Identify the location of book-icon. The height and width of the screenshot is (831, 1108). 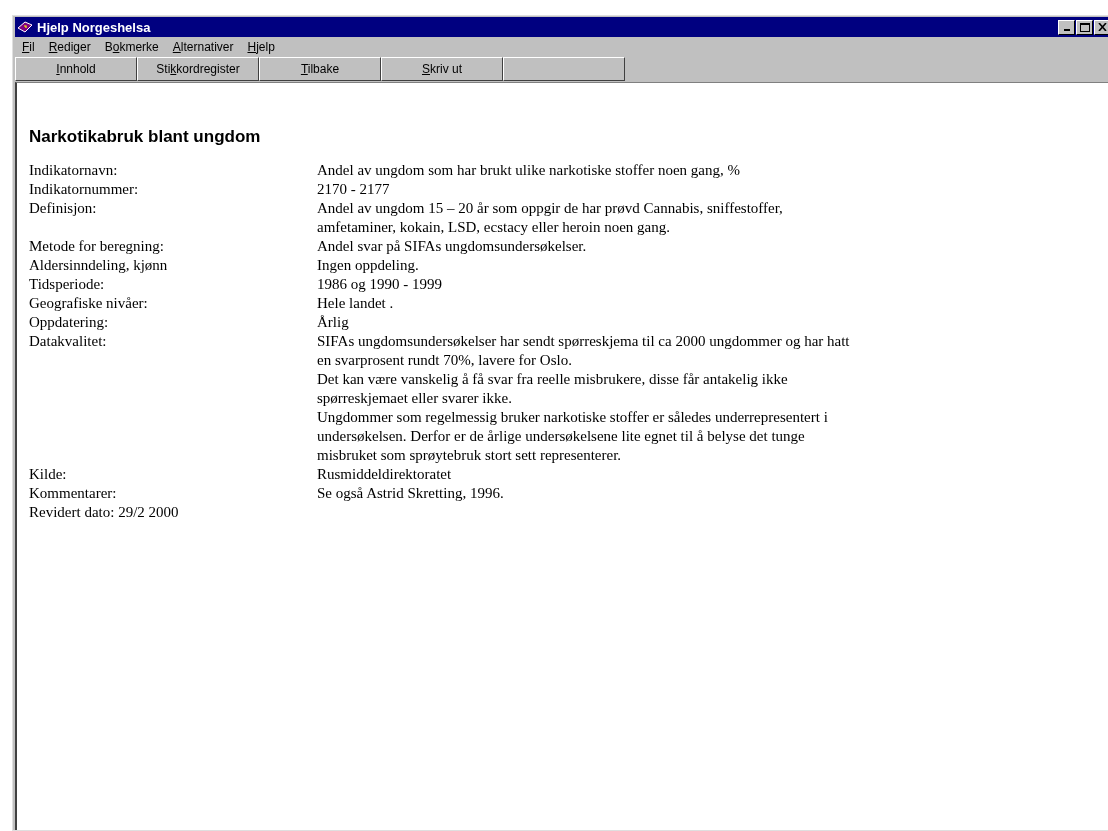
(25, 27).